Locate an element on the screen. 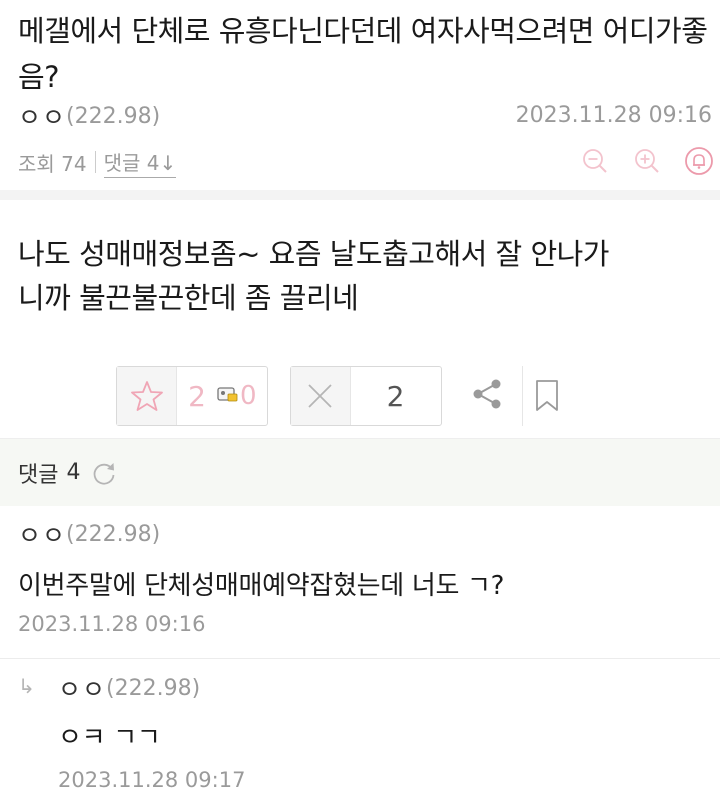  post-author: ㅇㅇ (222.98) is located at coordinates (89, 116).